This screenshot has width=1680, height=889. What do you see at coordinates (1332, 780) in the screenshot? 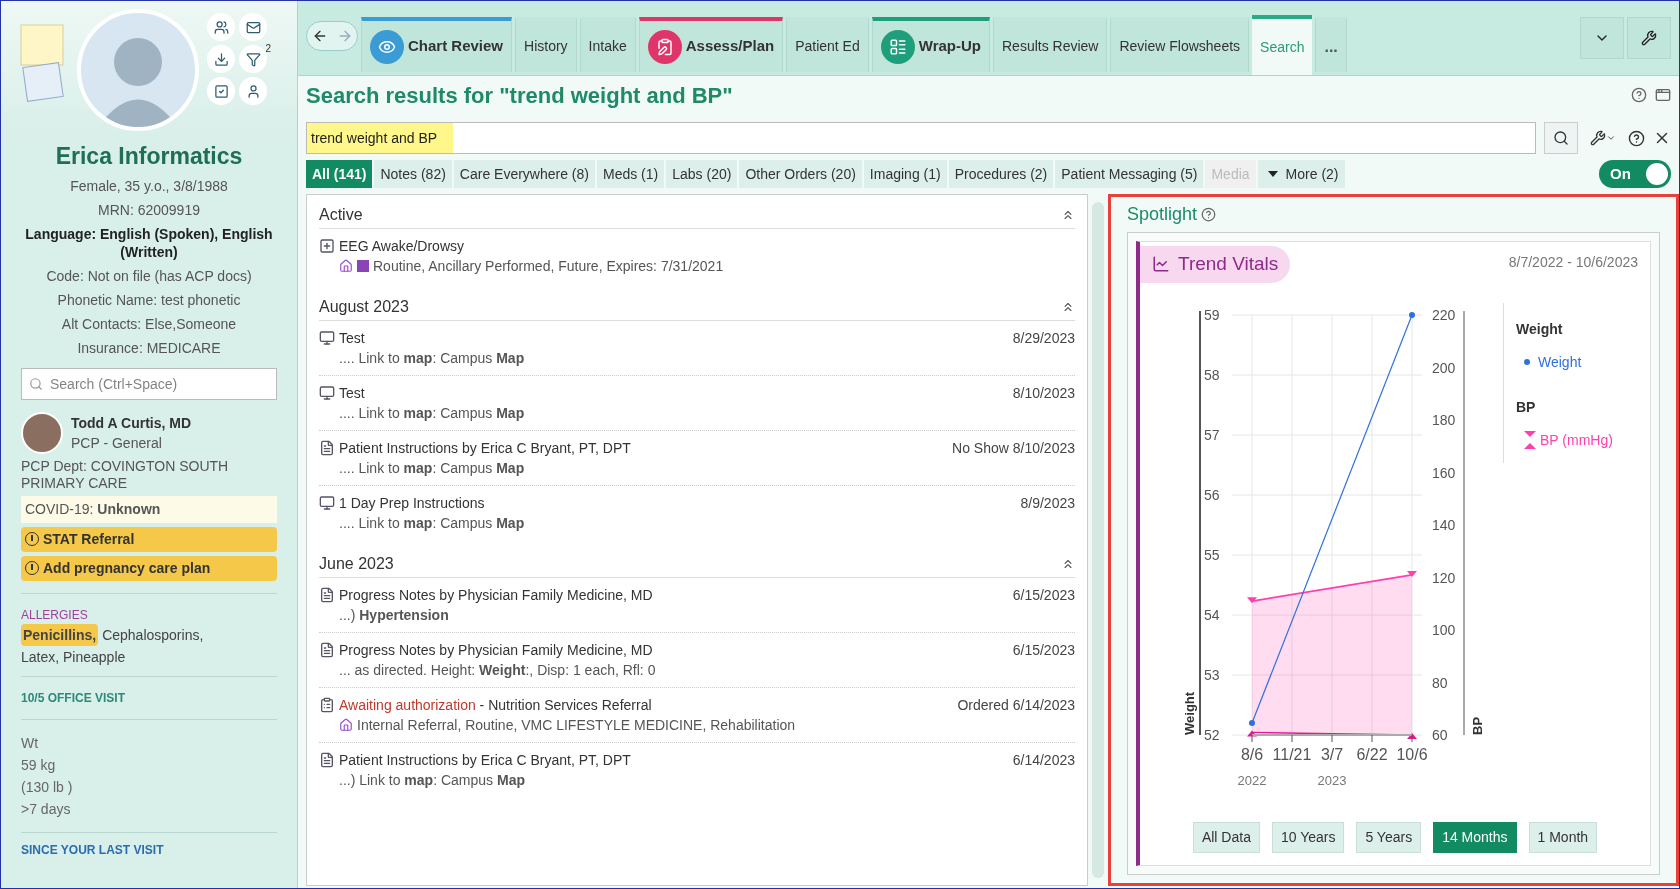
I see `year-label: 2023` at bounding box center [1332, 780].